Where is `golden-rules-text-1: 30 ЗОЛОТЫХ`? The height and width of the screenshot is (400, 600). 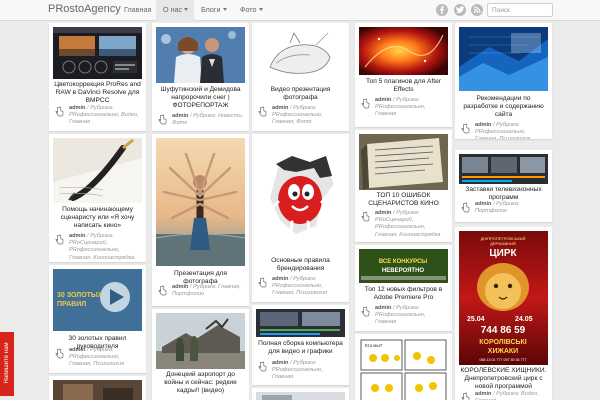
golden-rules-text-1: 30 ЗОЛОТЫХ is located at coordinates (80, 295).